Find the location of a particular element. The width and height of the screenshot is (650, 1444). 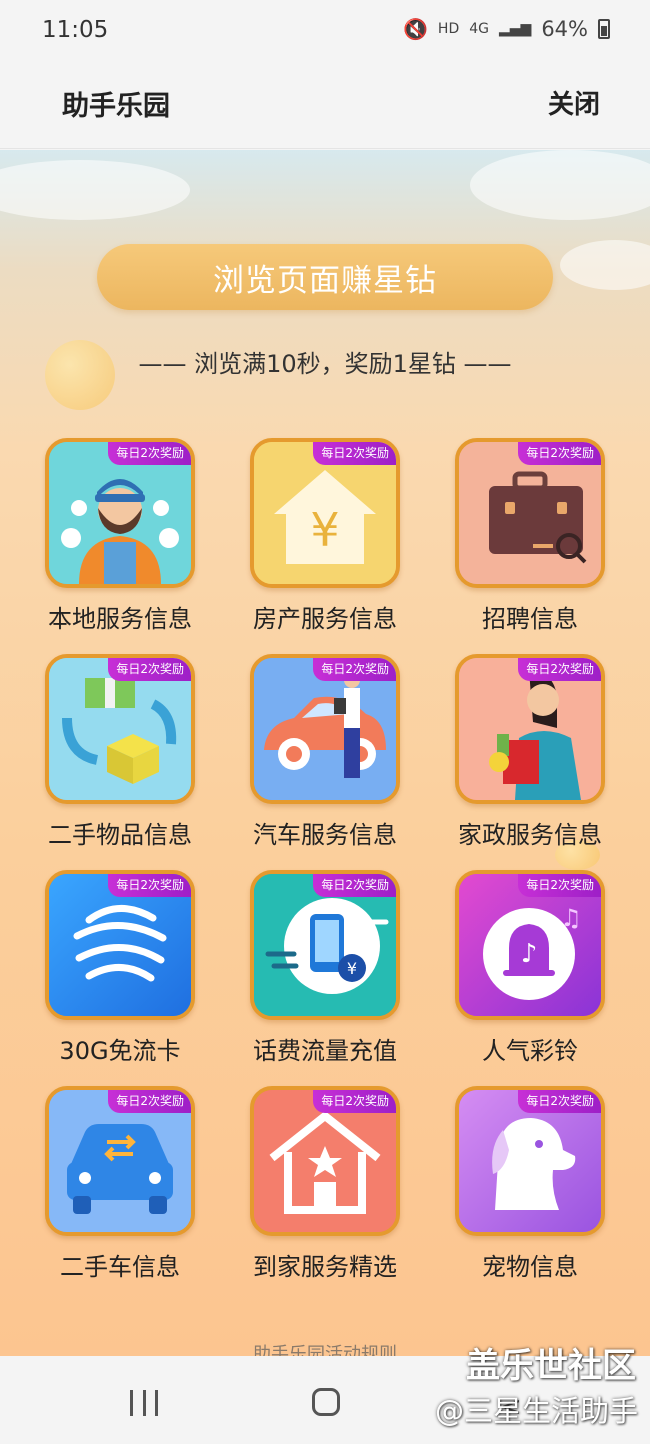

tile-used-car: 每日2次奖励 二手车信息 is located at coordinates (122, 1192).